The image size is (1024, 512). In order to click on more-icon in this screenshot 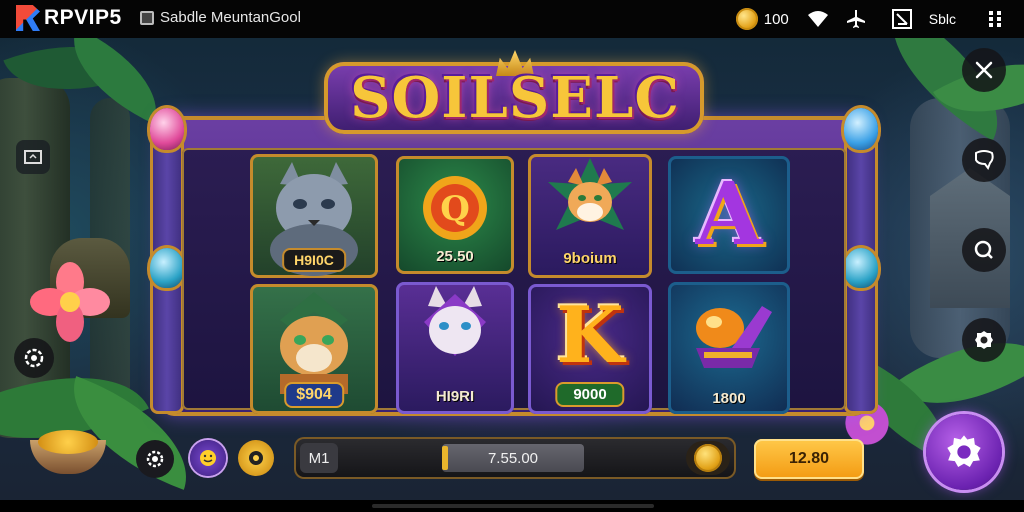, I will do `click(995, 19)`.